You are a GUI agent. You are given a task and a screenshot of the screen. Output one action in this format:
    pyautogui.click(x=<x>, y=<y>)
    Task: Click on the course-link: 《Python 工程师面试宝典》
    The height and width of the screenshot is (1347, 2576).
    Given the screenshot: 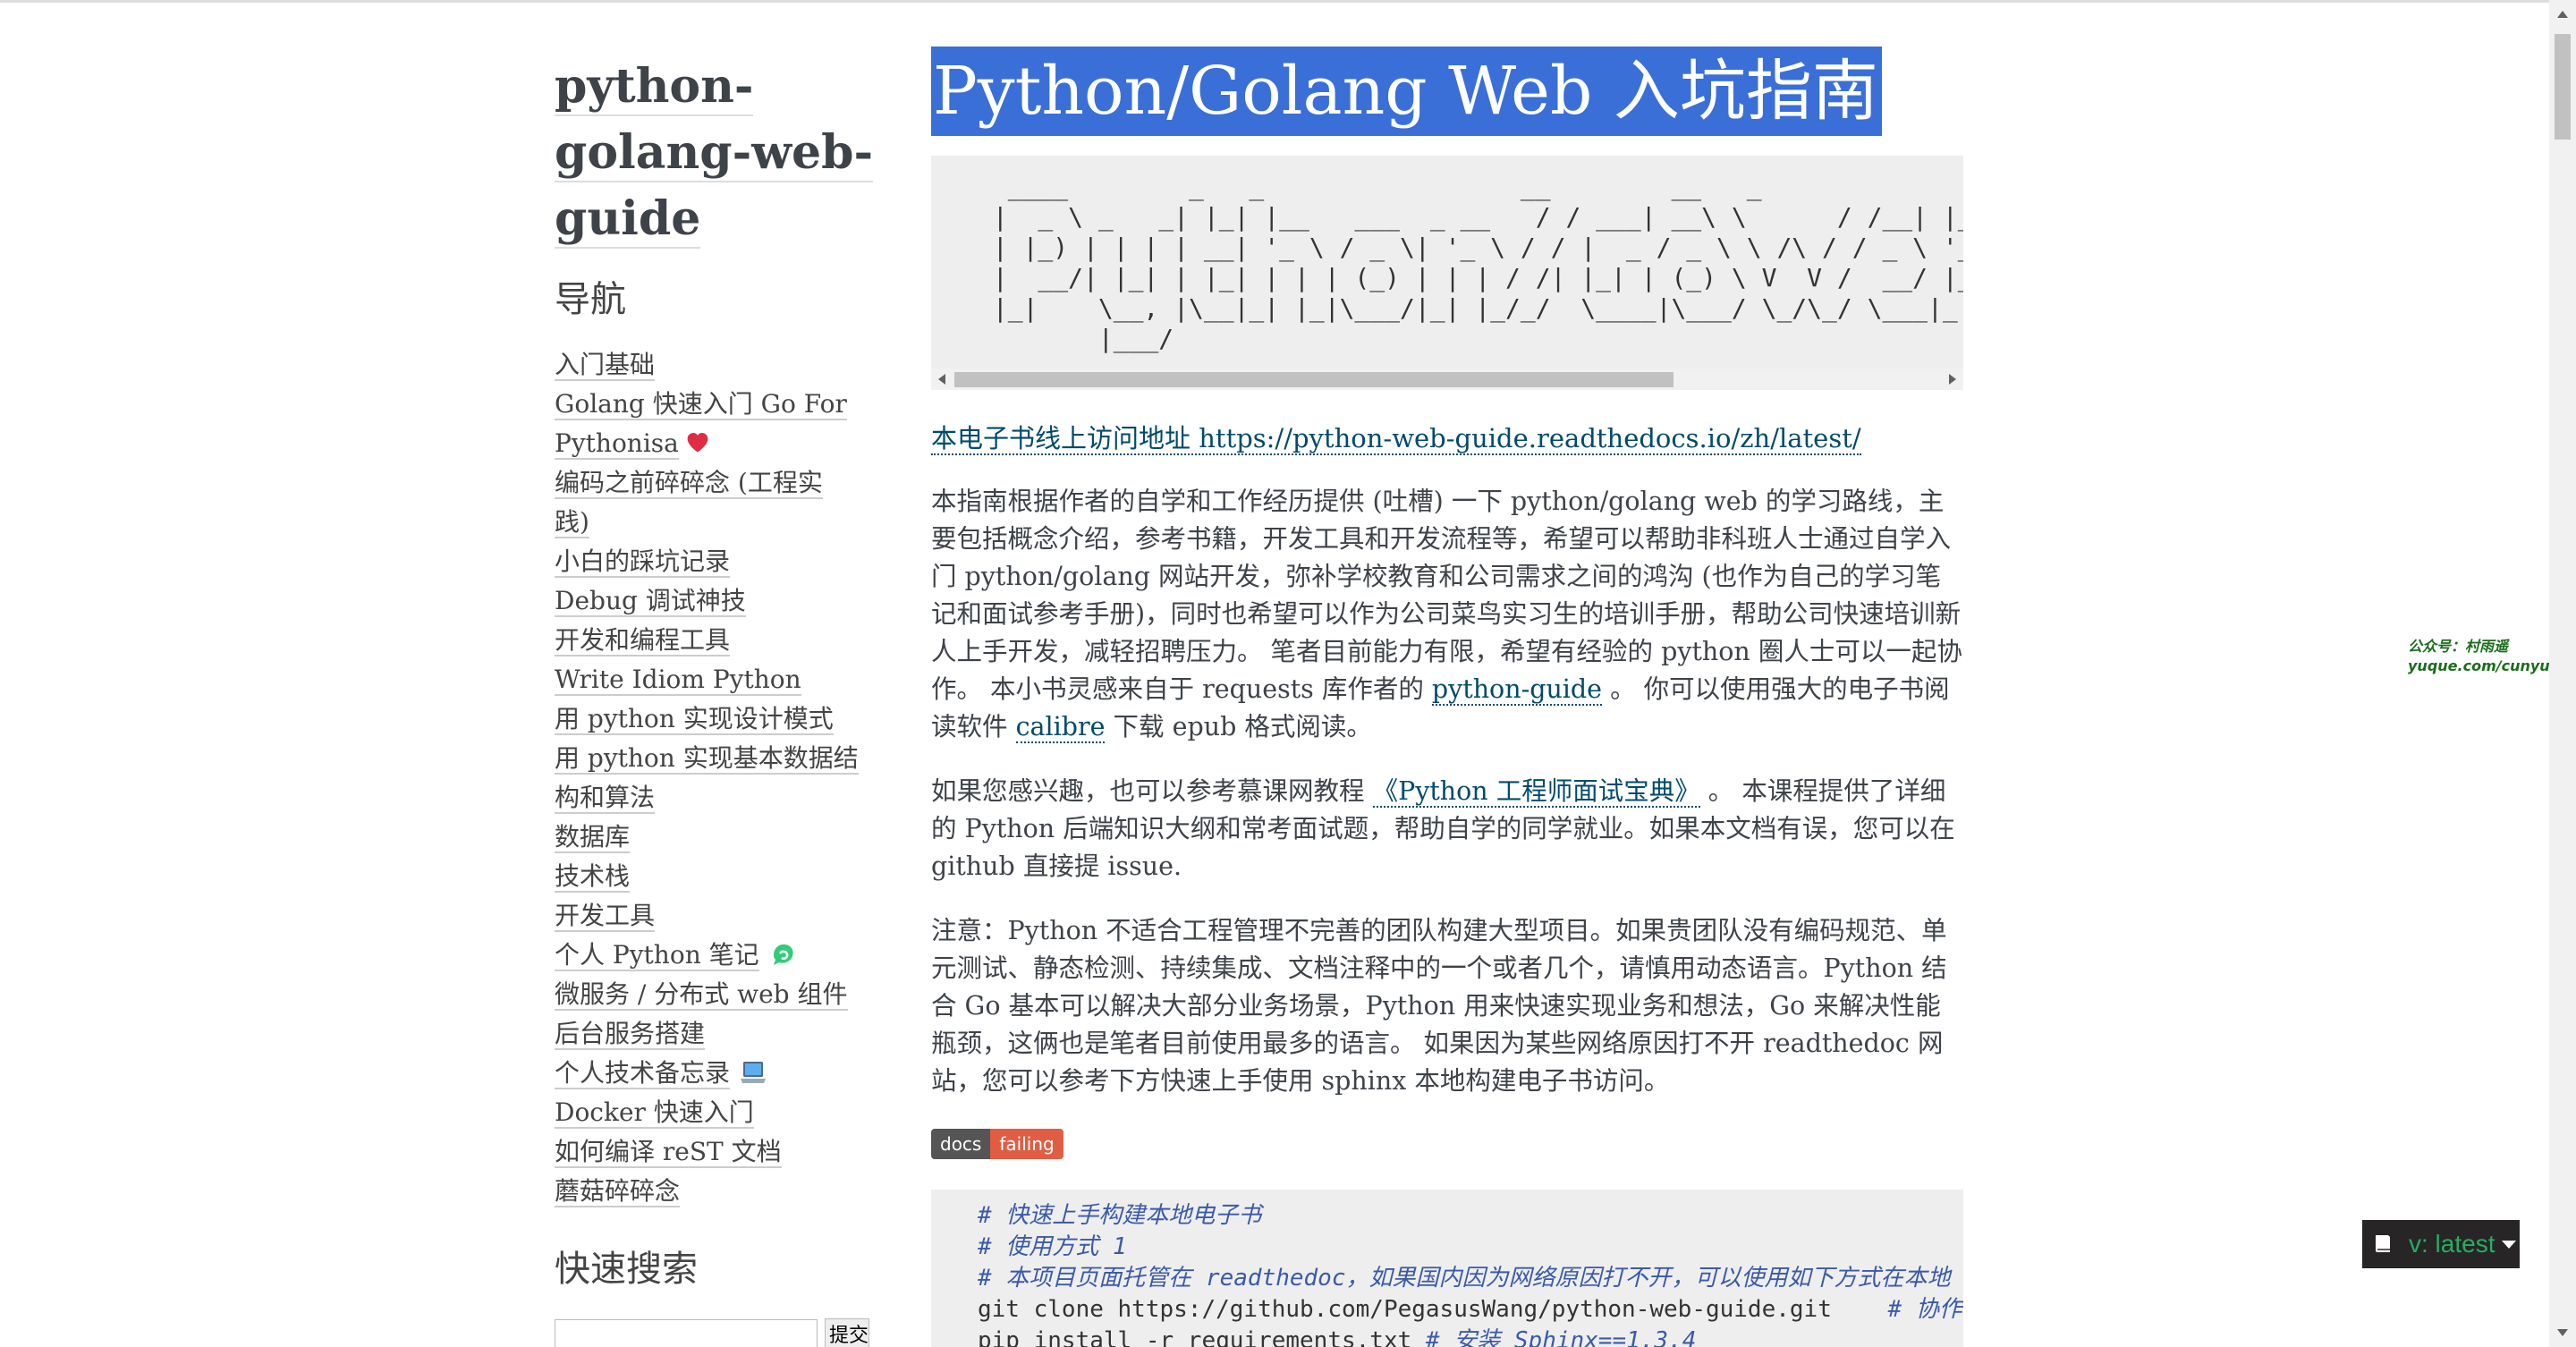 What is the action you would take?
    pyautogui.click(x=1536, y=792)
    